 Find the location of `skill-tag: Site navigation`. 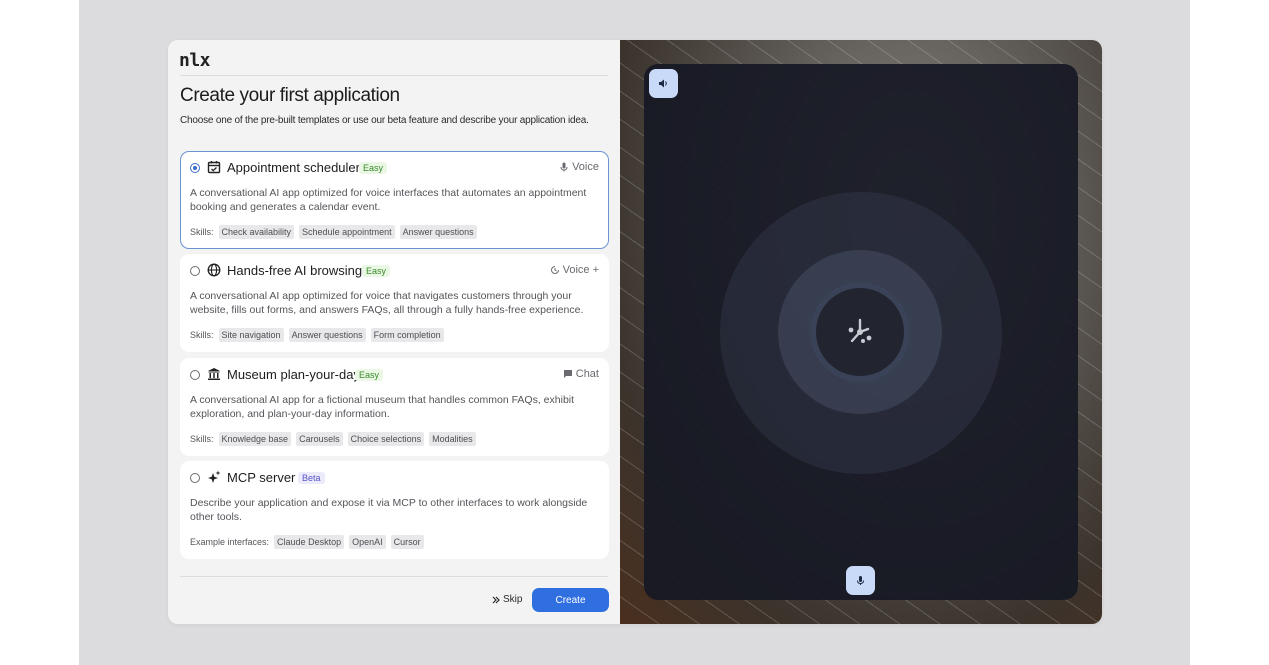

skill-tag: Site navigation is located at coordinates (251, 335).